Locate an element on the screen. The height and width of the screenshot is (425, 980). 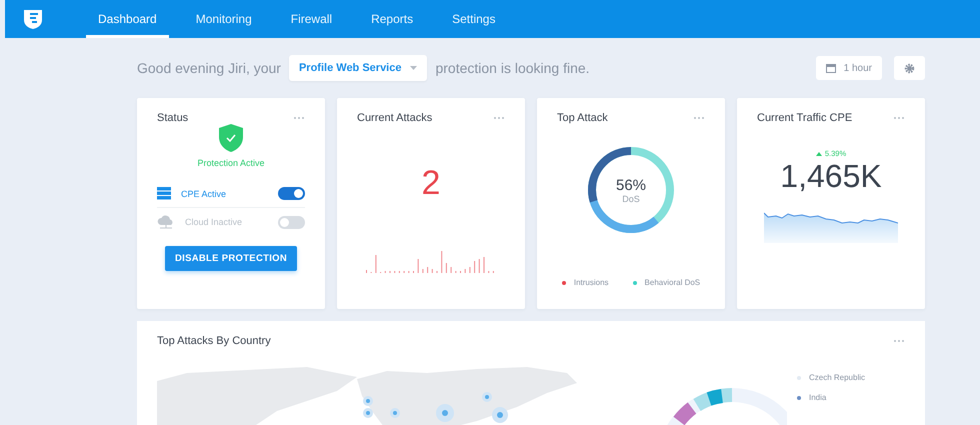
settings-button is located at coordinates (909, 68).